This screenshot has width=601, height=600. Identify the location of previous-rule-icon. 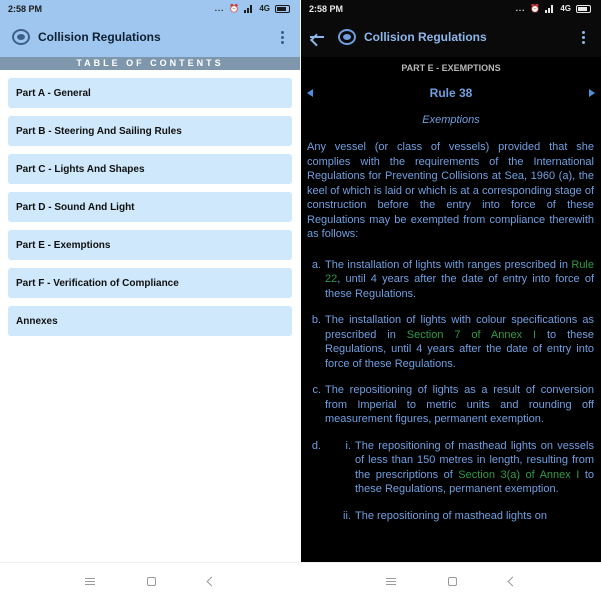
(310, 93).